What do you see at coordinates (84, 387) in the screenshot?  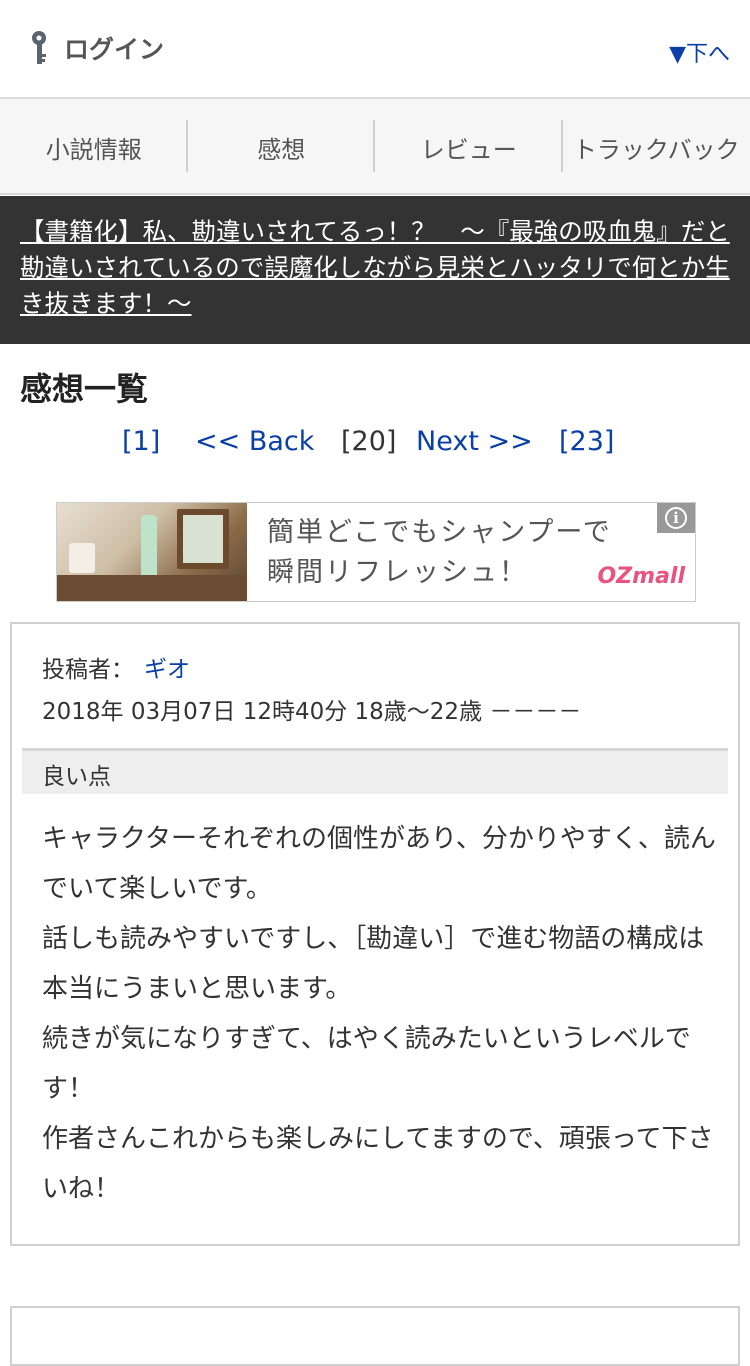 I see `page-title: 感想一覧` at bounding box center [84, 387].